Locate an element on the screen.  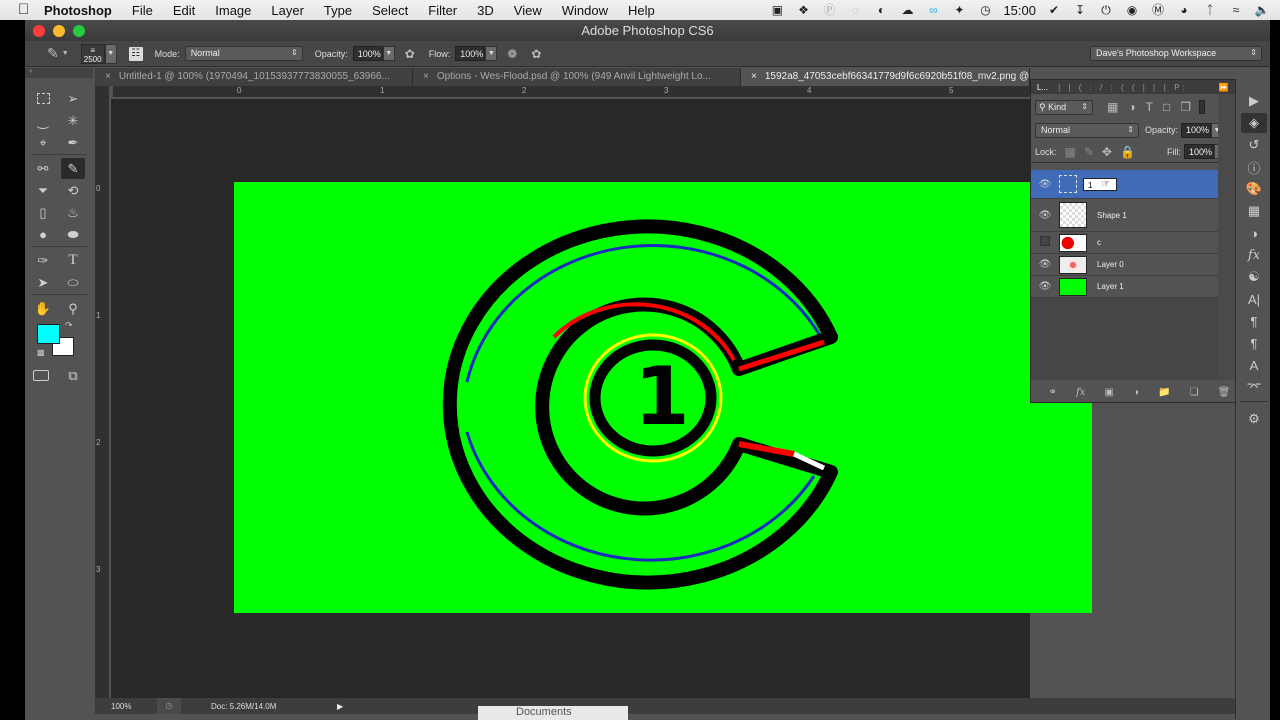
toolbox-collapse-handle: « is located at coordinates (59, 73).